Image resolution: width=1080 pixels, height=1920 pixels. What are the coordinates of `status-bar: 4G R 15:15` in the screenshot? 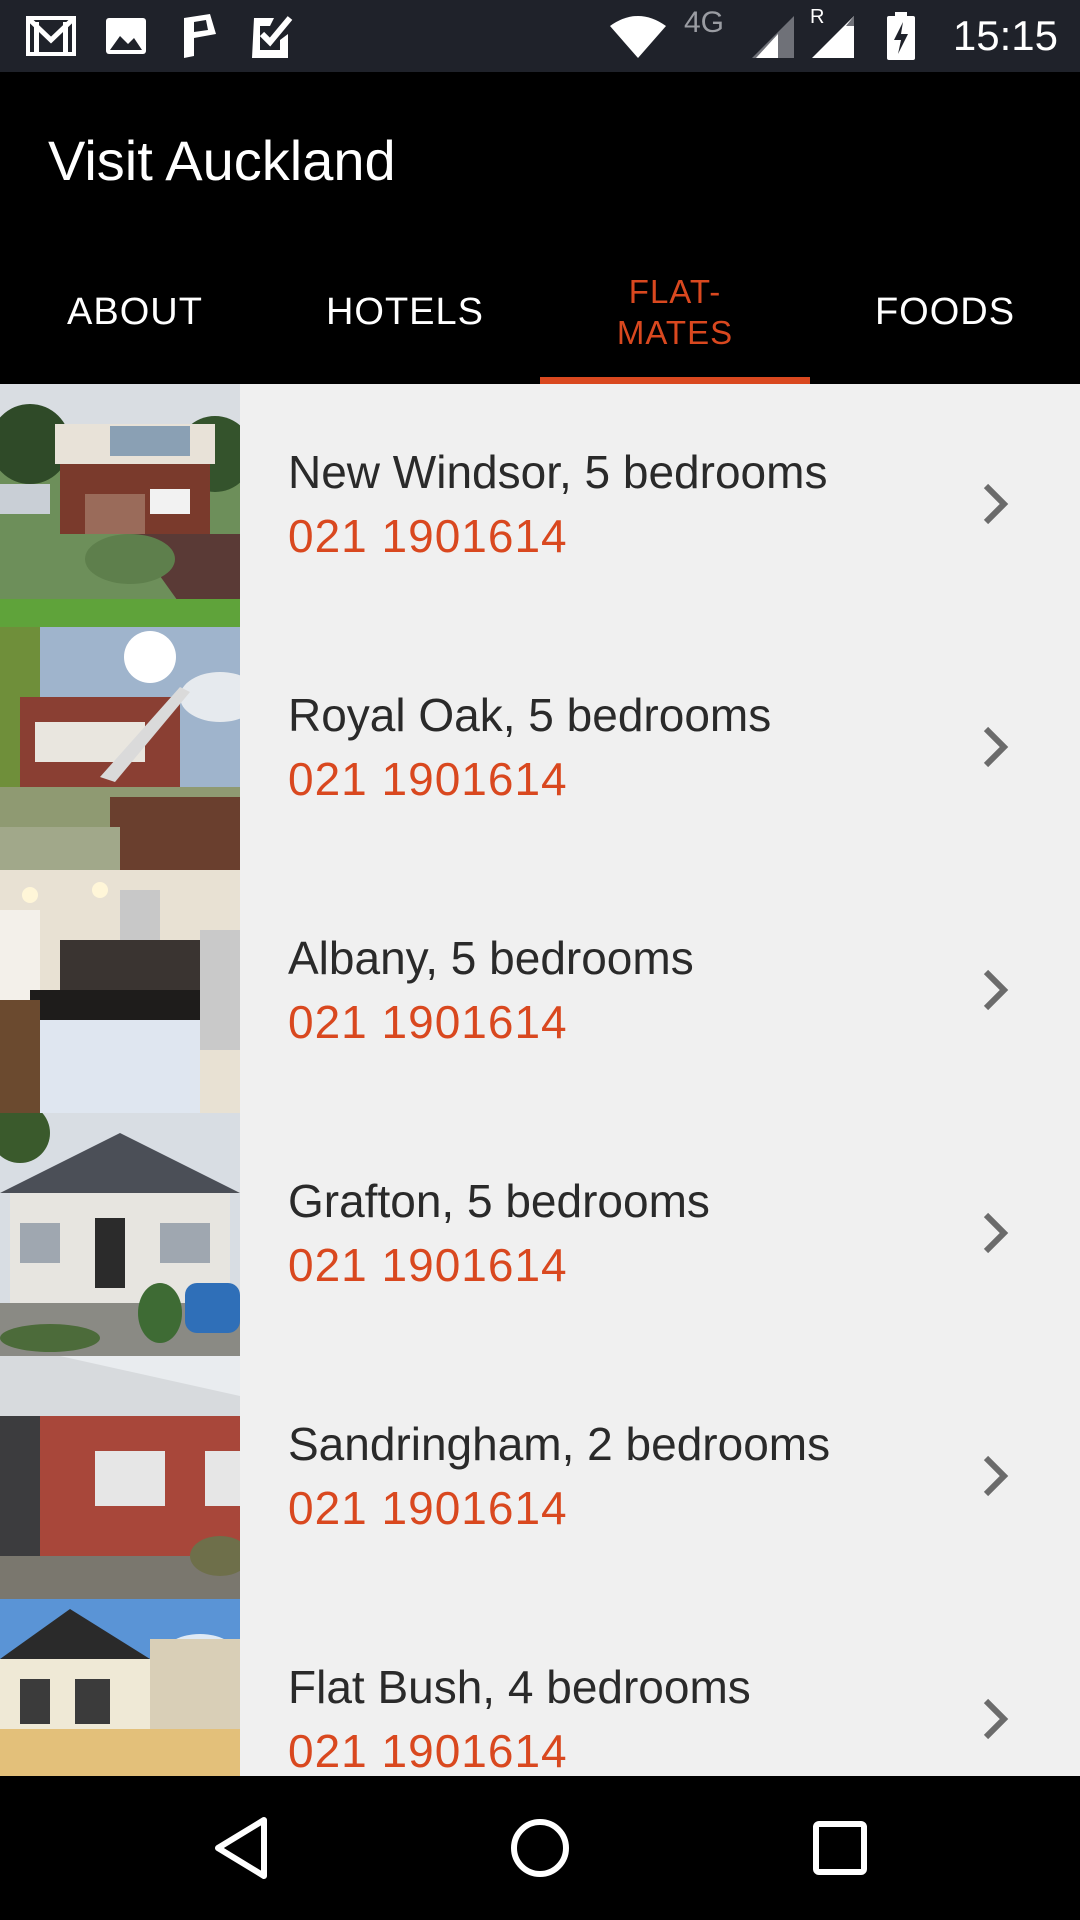 It's located at (540, 36).